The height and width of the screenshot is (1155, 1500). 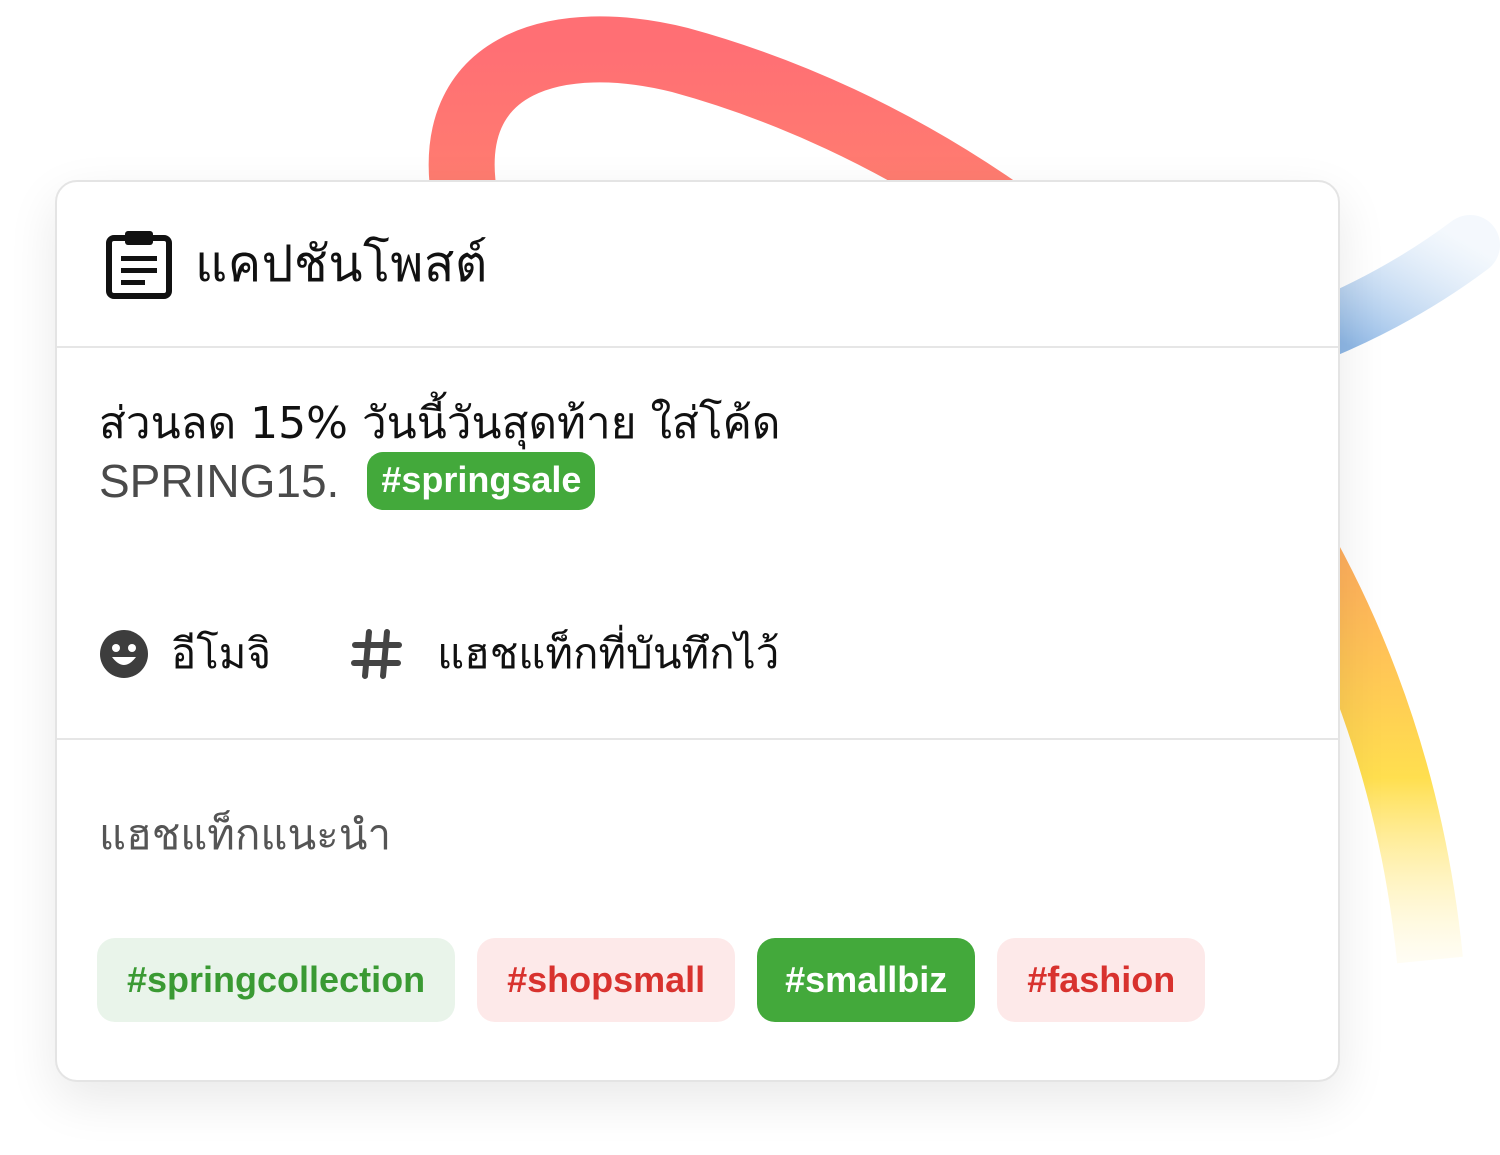 What do you see at coordinates (866, 980) in the screenshot?
I see `hashtag-chip-smallbiz: #smallbiz` at bounding box center [866, 980].